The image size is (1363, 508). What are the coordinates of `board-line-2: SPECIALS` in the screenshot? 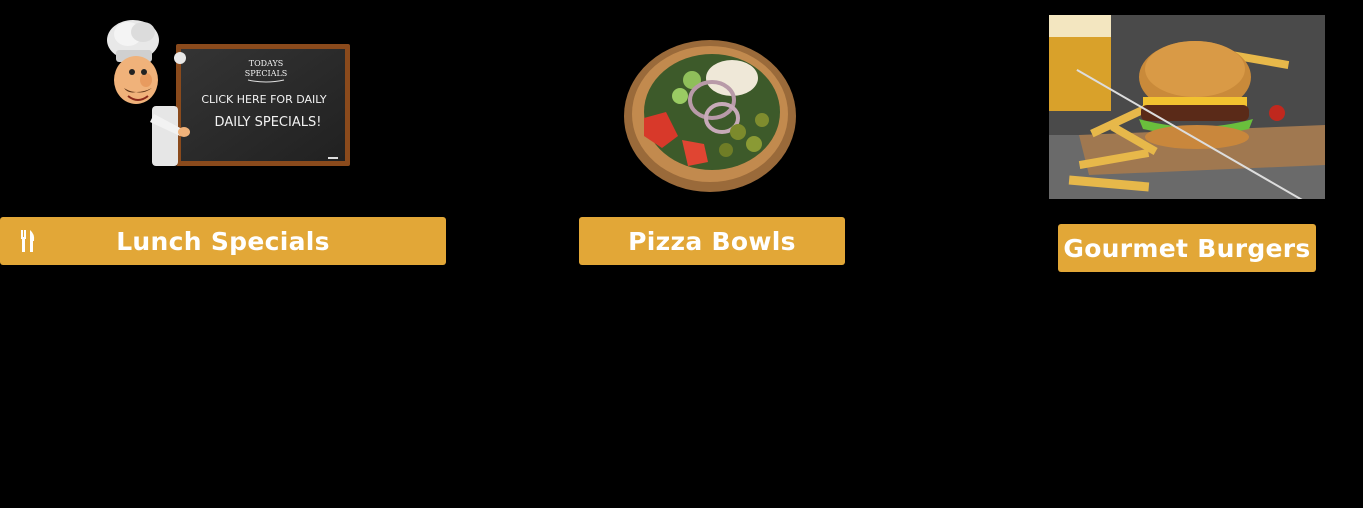 It's located at (266, 73).